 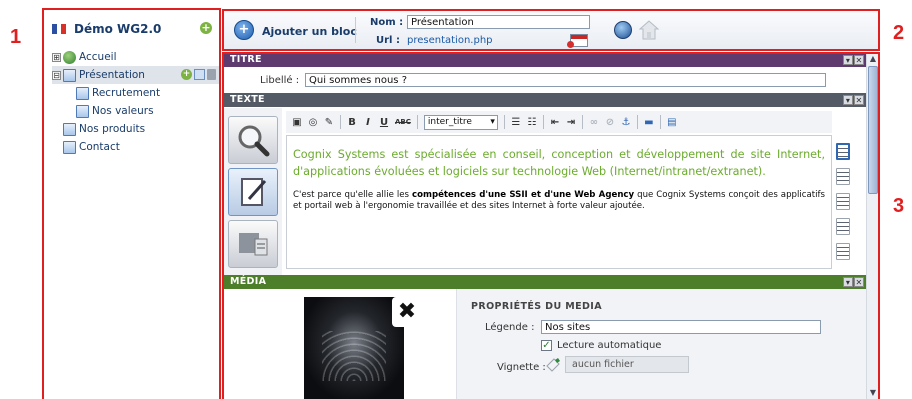 What do you see at coordinates (16, 37) in the screenshot?
I see `callout-number-1: 1` at bounding box center [16, 37].